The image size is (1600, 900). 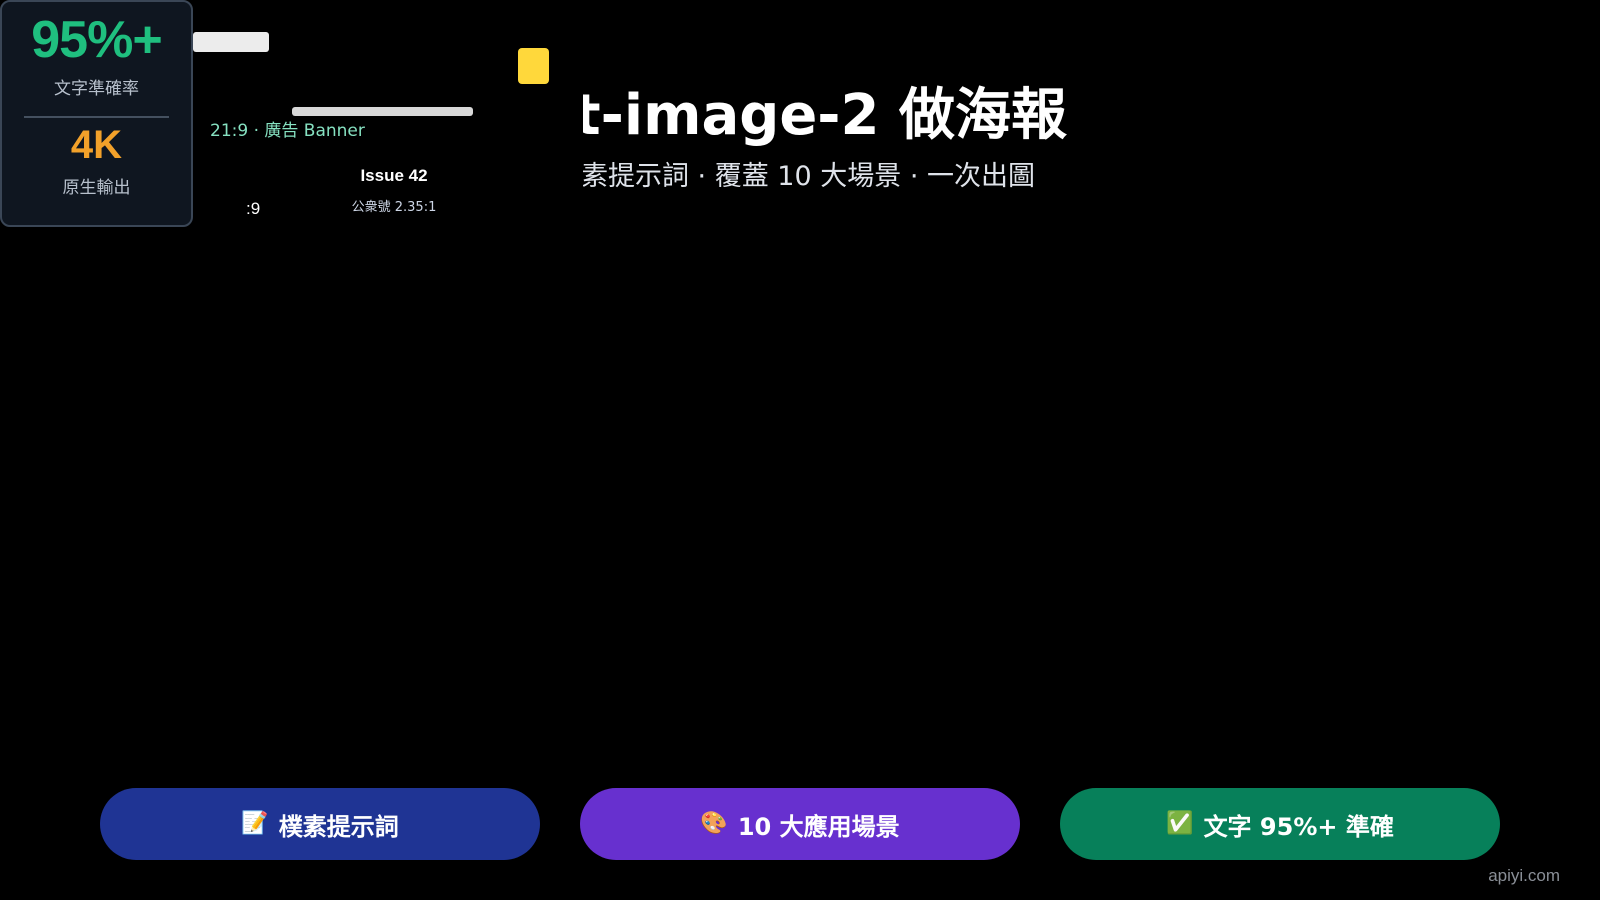 What do you see at coordinates (825, 115) in the screenshot?
I see `page-title: pt-image-2 做海報` at bounding box center [825, 115].